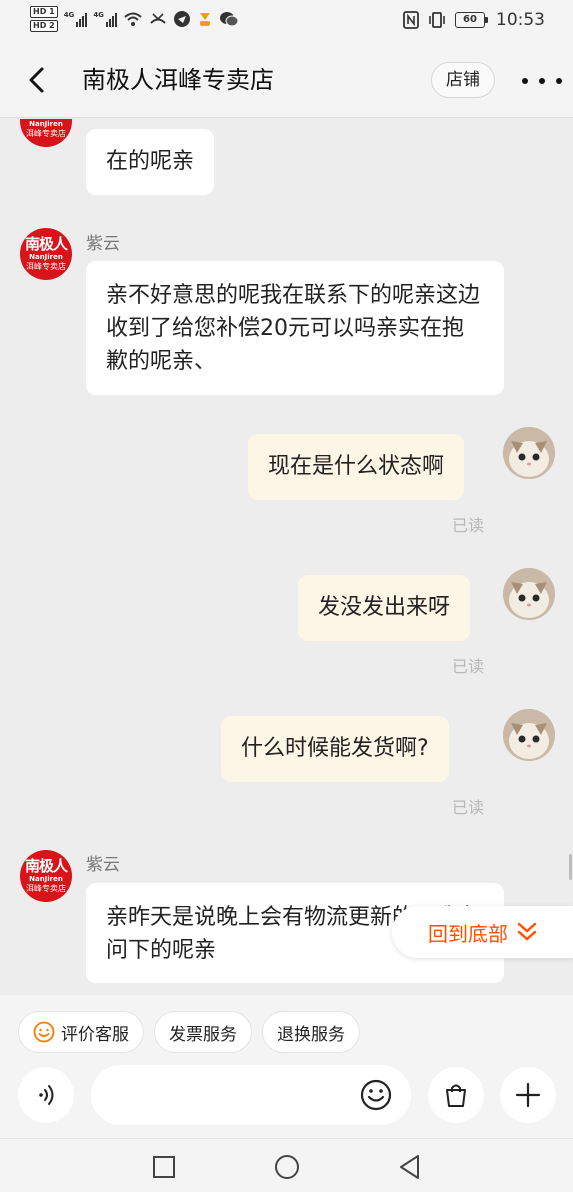  What do you see at coordinates (411, 20) in the screenshot?
I see `nfc-icon` at bounding box center [411, 20].